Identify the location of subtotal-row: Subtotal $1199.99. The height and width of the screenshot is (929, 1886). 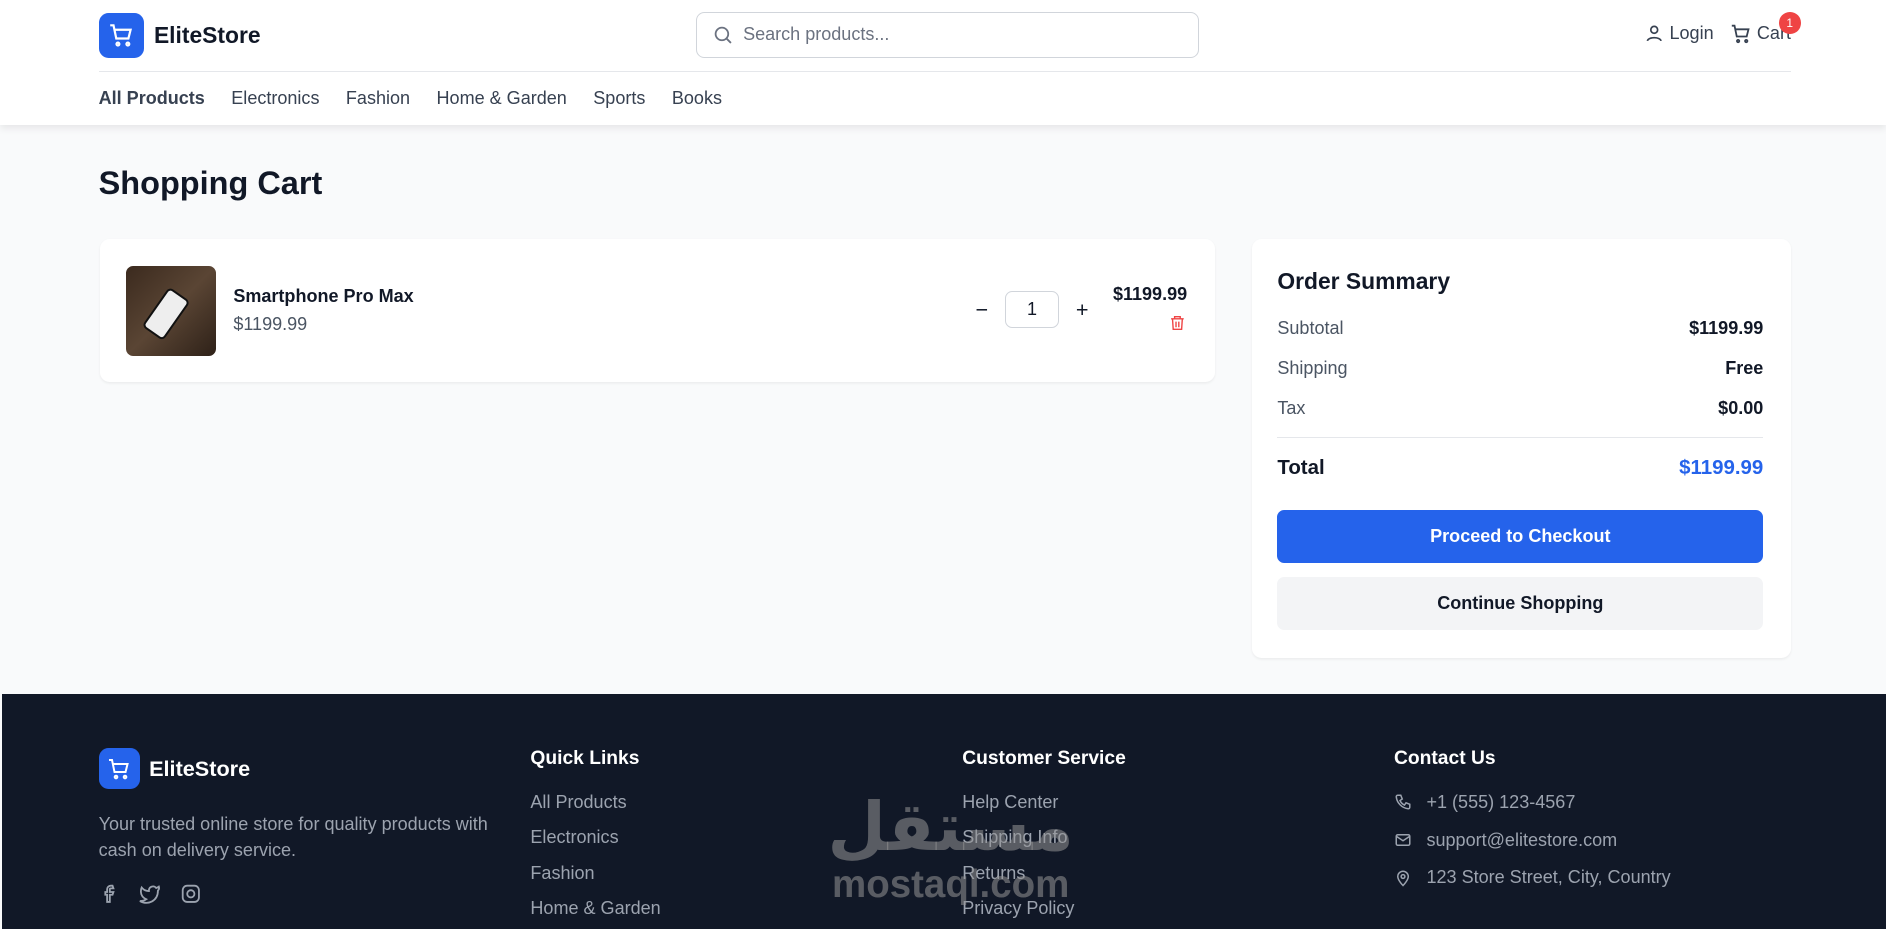
(1520, 328).